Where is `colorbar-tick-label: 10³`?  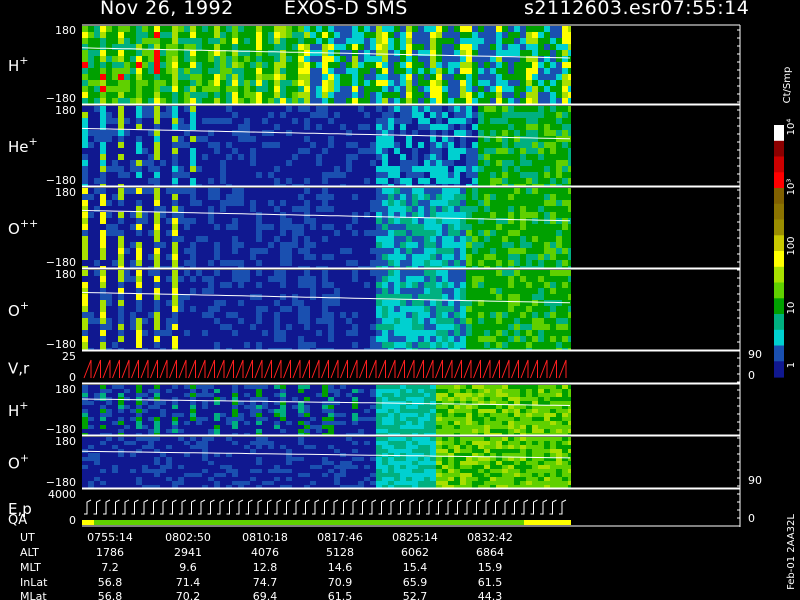
colorbar-tick-label: 10³ is located at coordinates (791, 187).